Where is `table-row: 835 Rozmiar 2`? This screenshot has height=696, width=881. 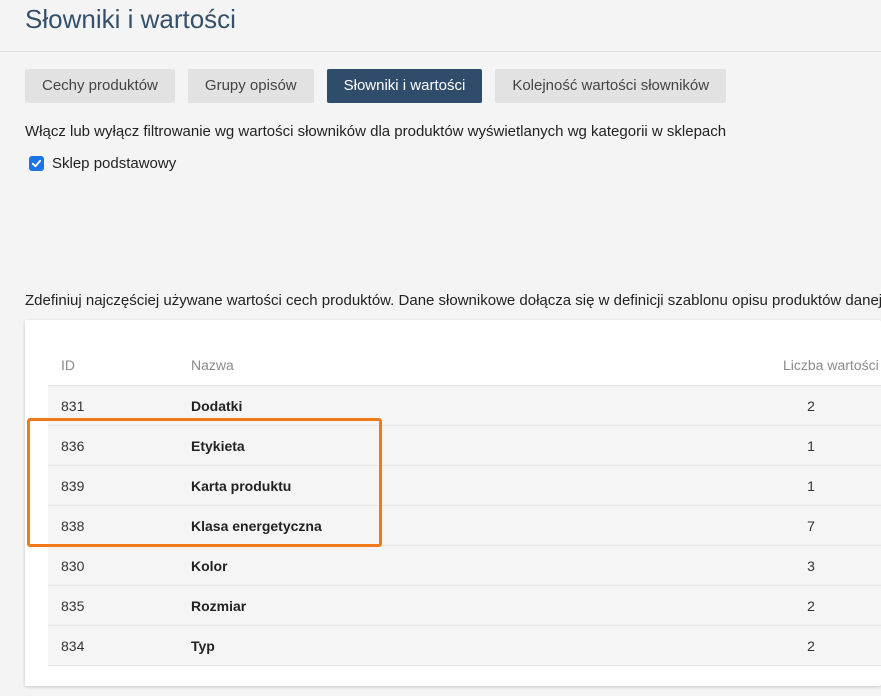
table-row: 835 Rozmiar 2 is located at coordinates (464, 606).